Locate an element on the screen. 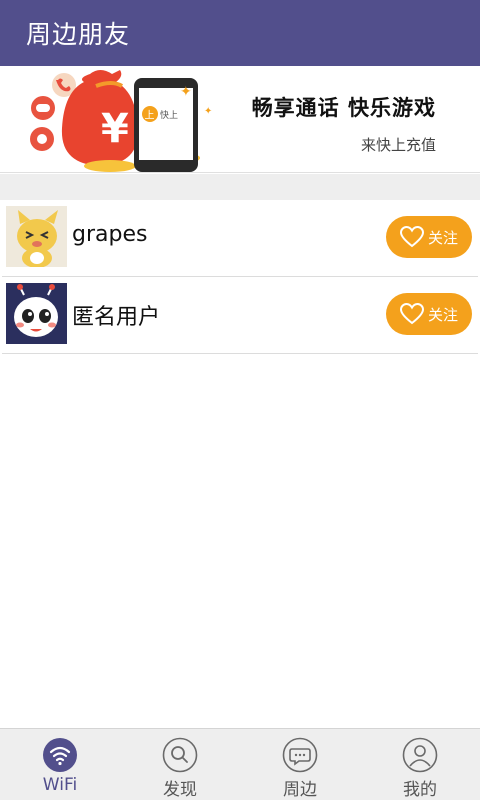 The image size is (480, 800). yellow-cartoon-cat-icon is located at coordinates (36, 236).